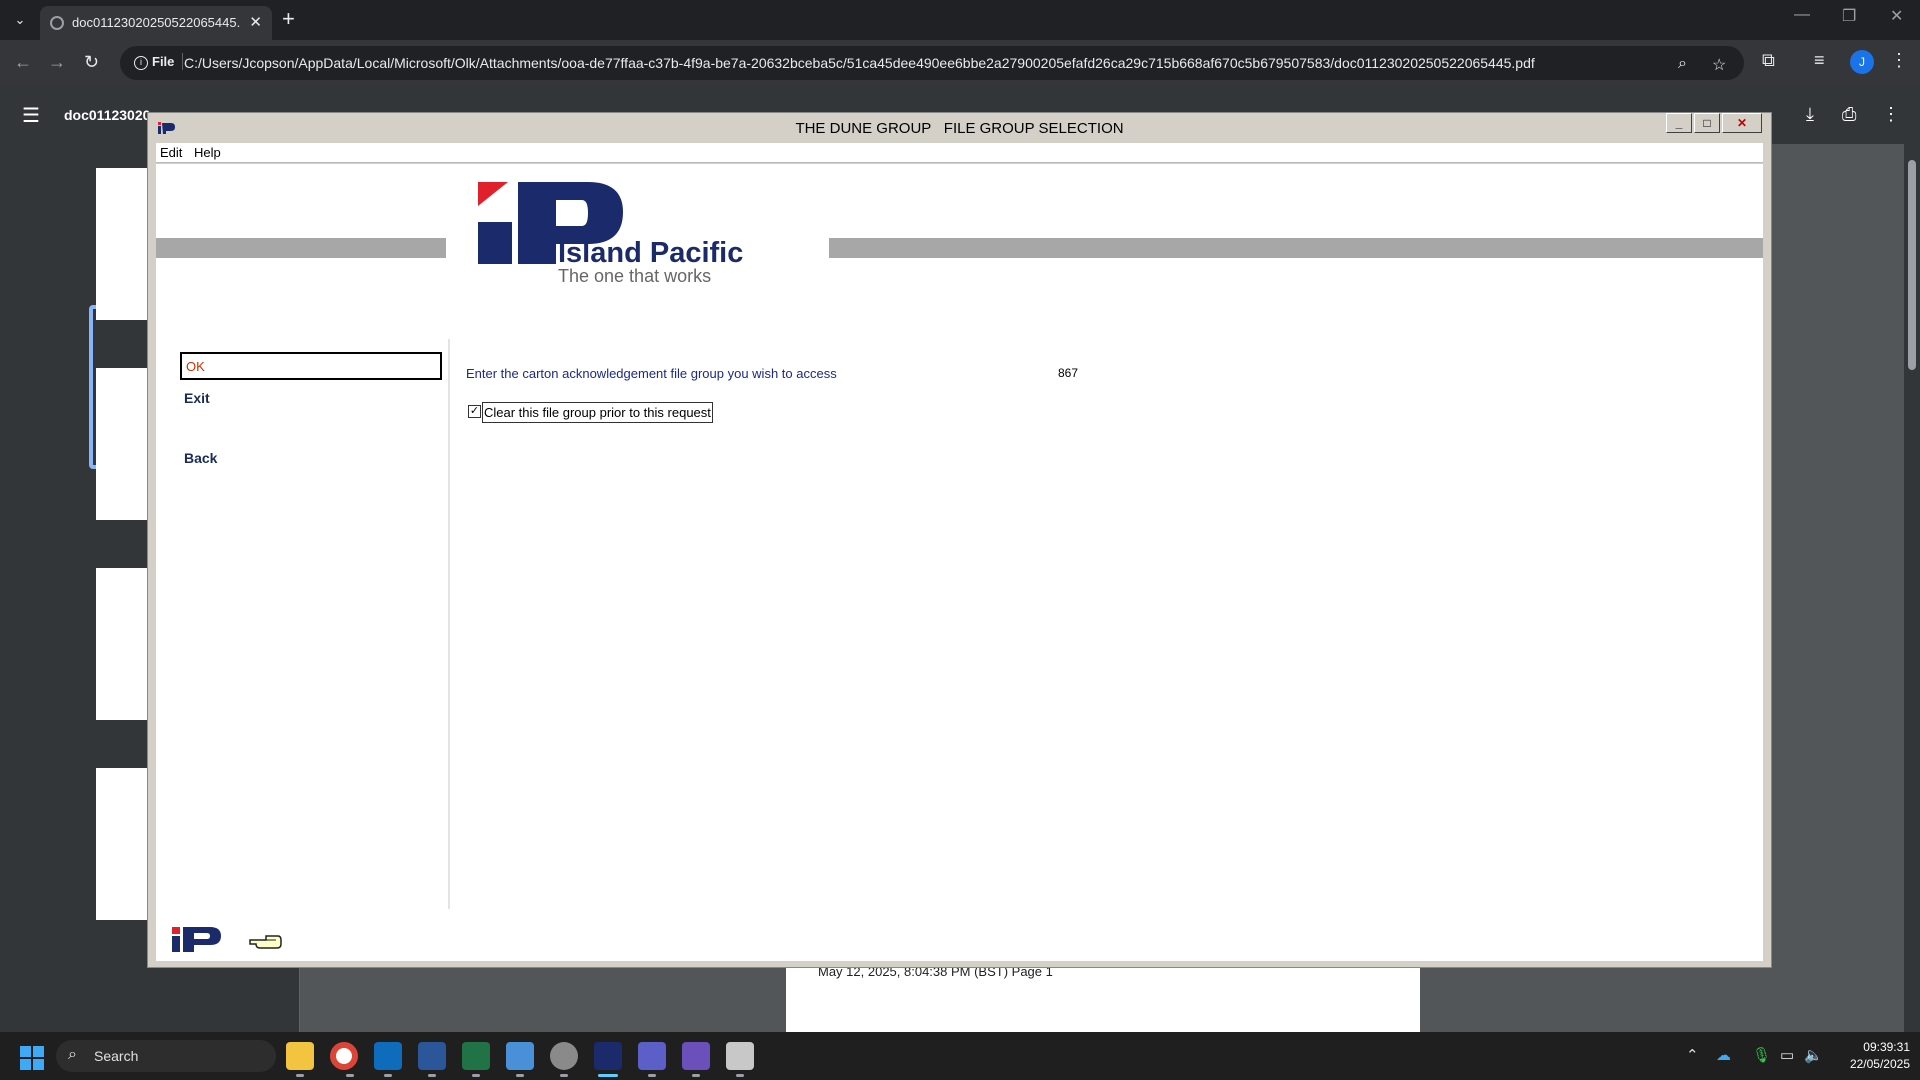  I want to click on generic-app-icon, so click(740, 1059).